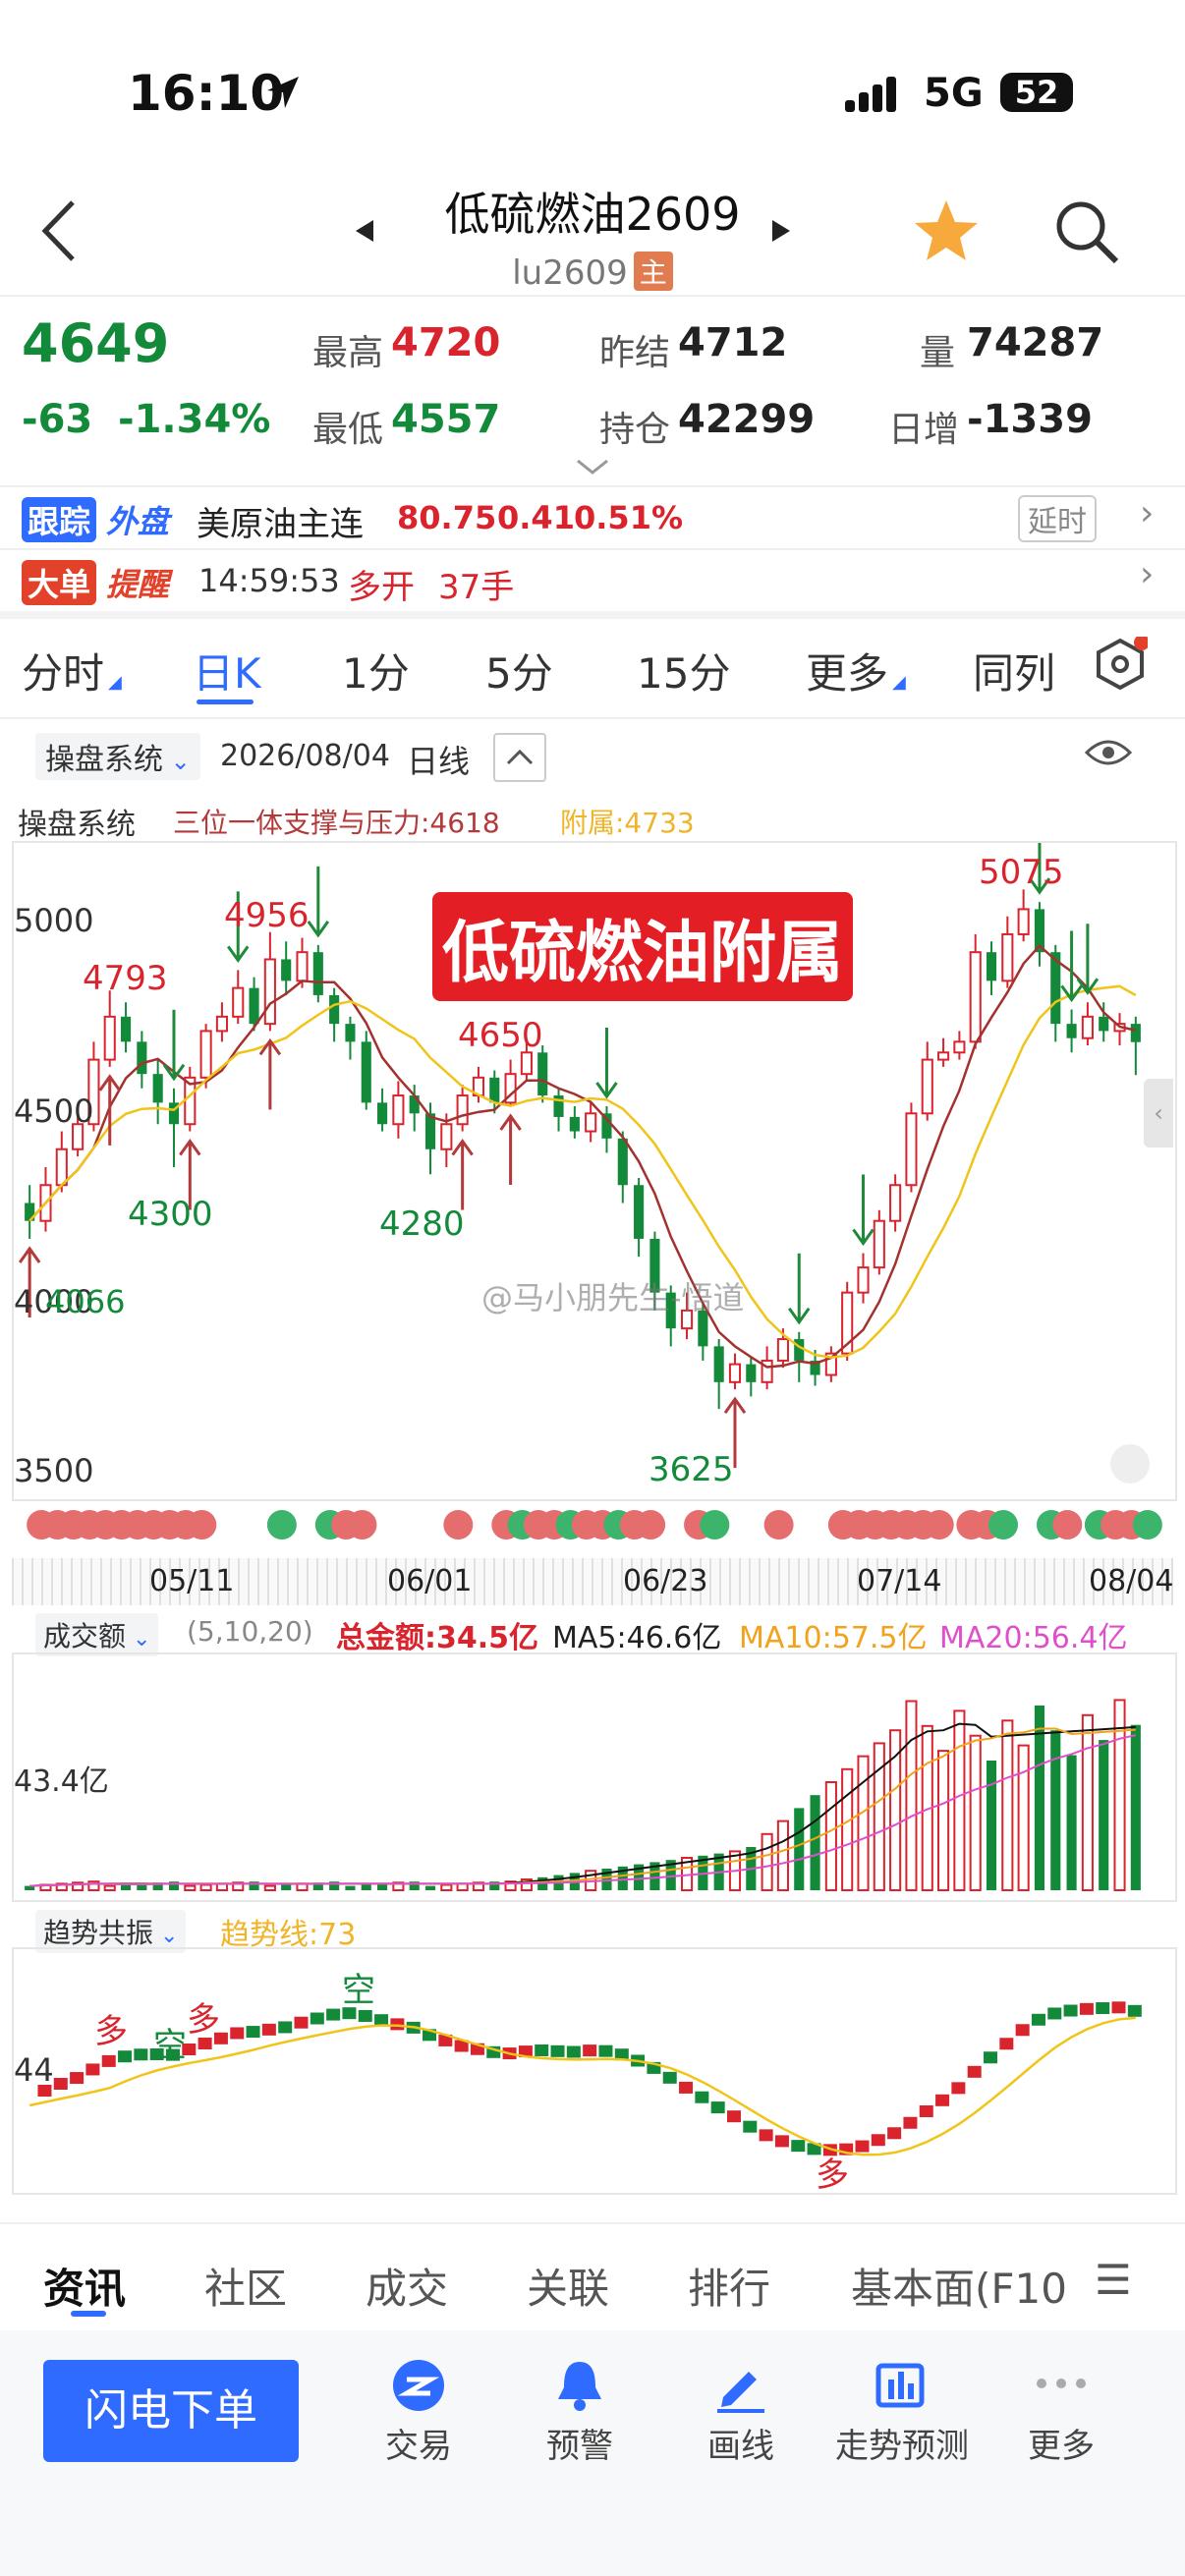 The height and width of the screenshot is (2576, 1185). Describe the element at coordinates (568, 2286) in the screenshot. I see `tab-related: 关联` at that location.